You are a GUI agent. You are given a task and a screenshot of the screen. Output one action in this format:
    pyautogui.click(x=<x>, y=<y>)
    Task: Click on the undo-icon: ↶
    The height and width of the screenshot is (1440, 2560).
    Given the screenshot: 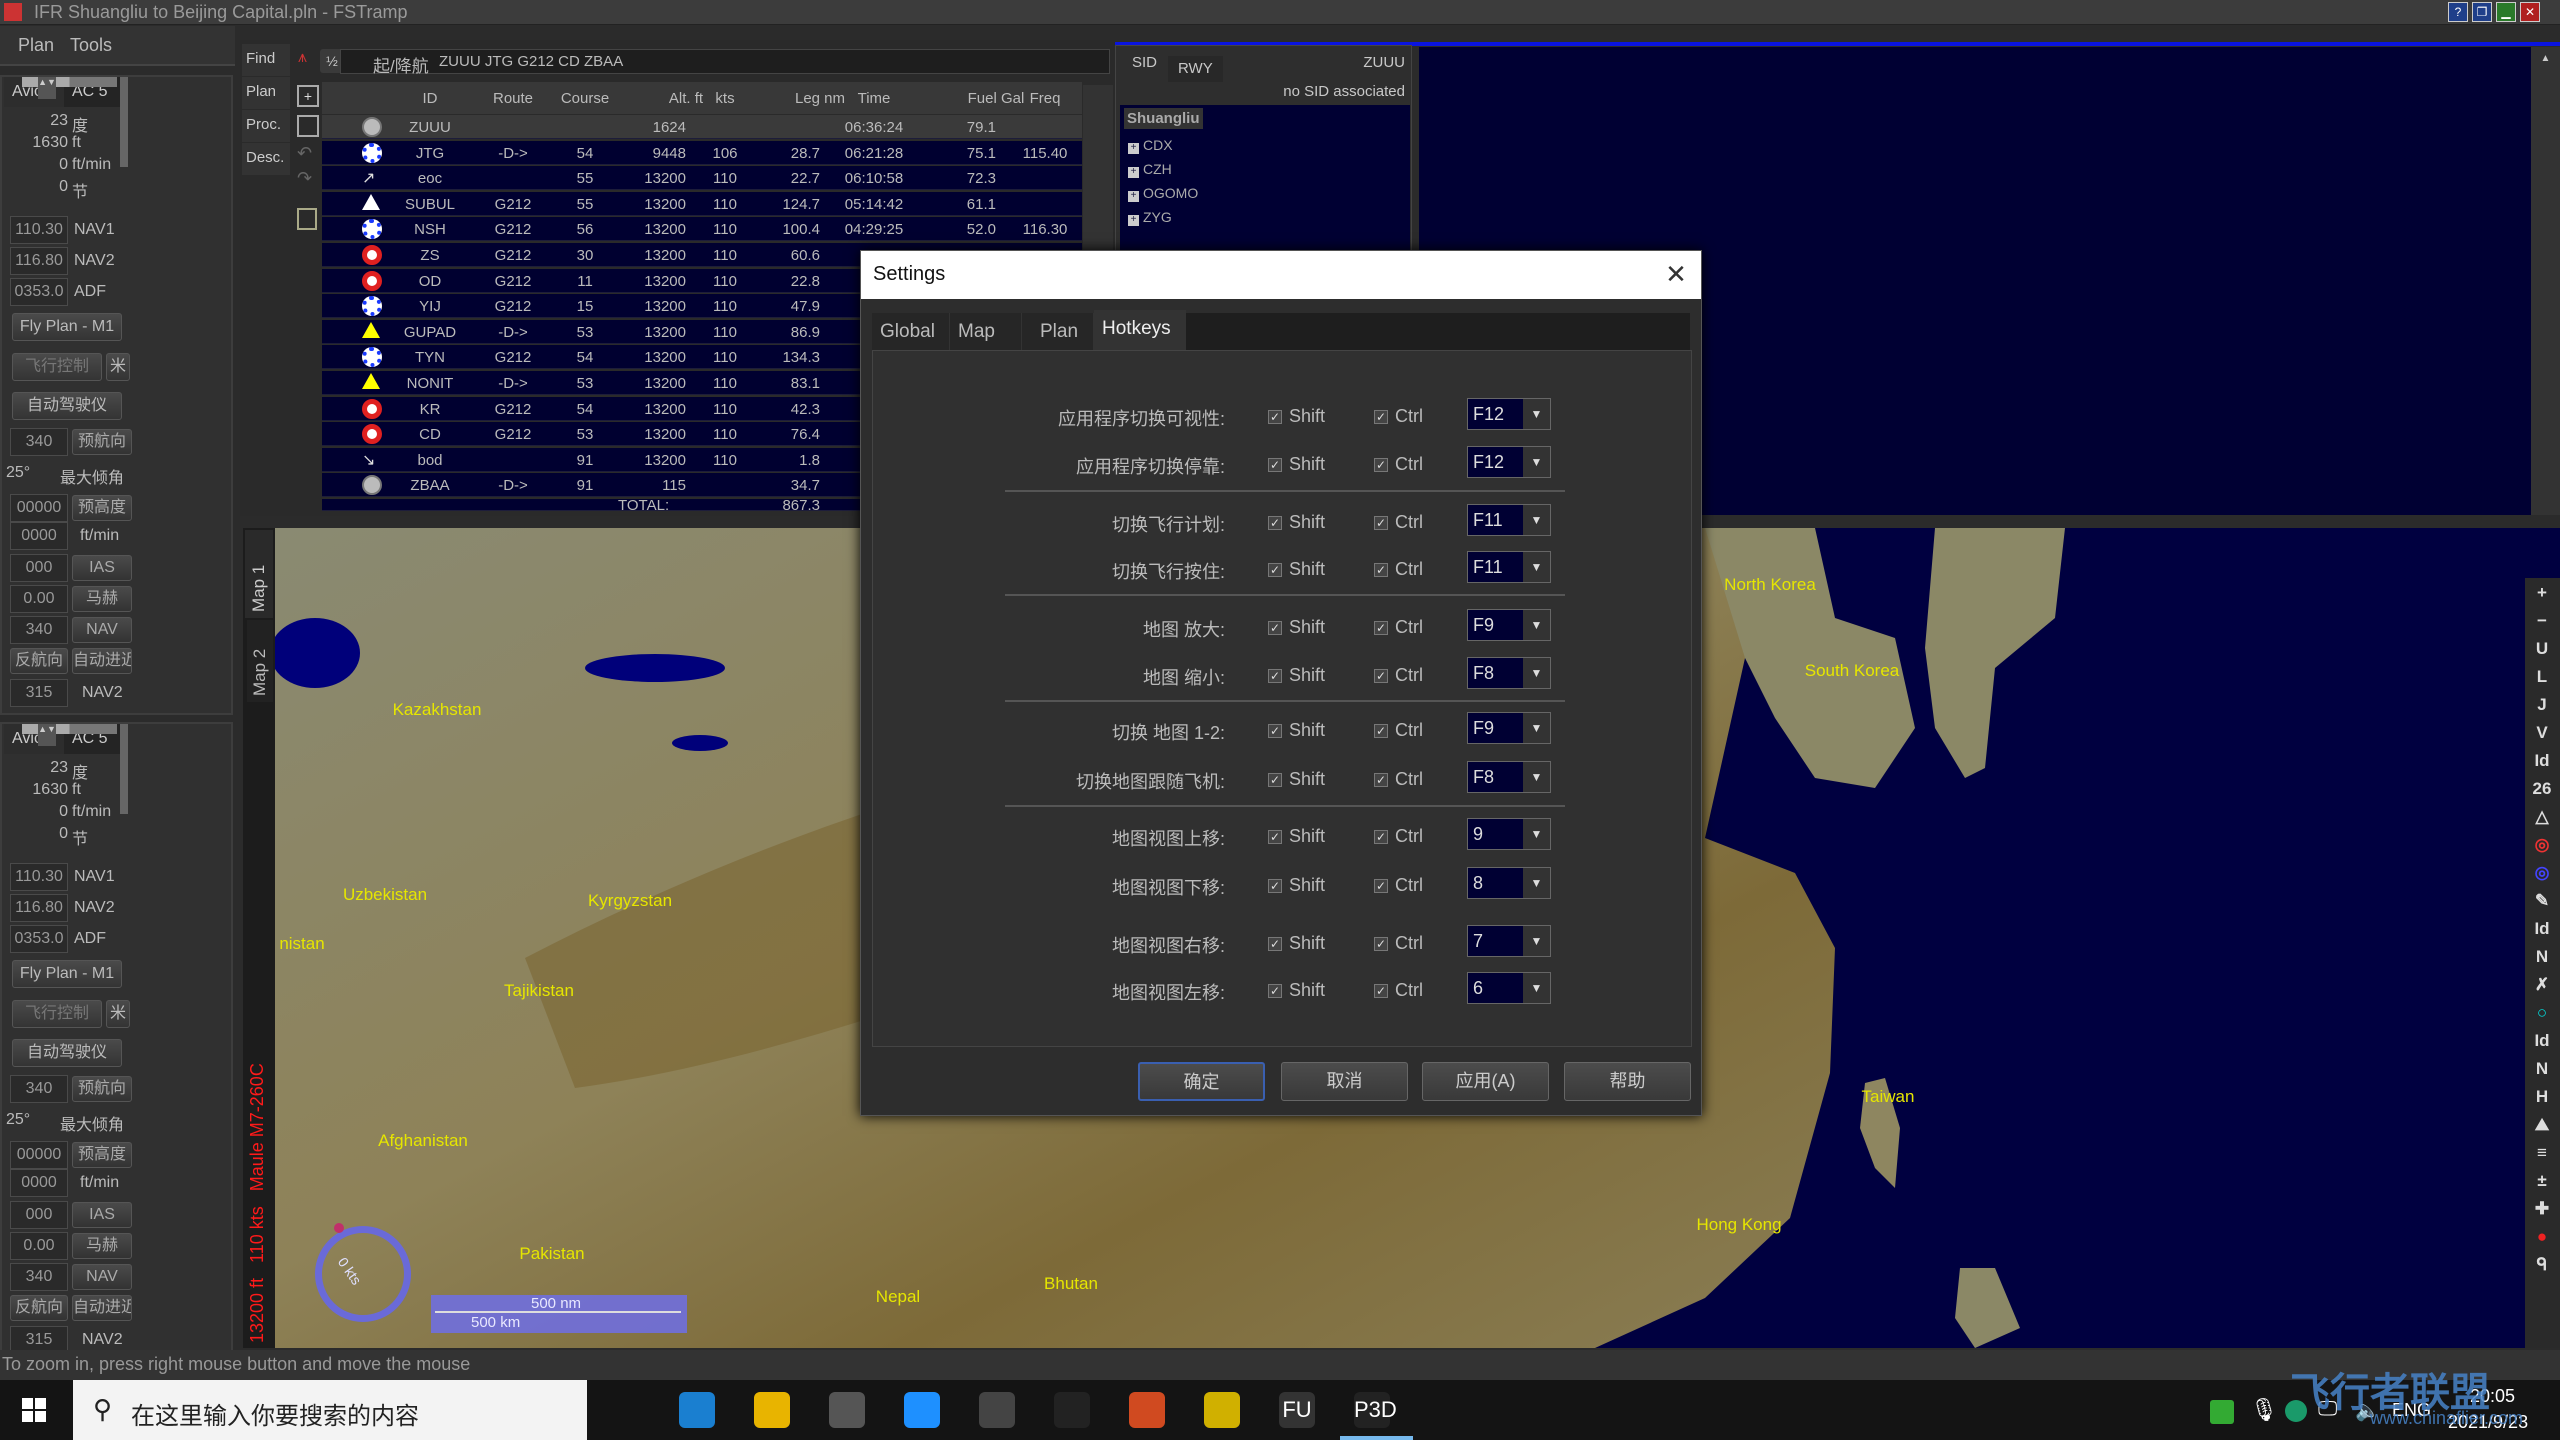 What is the action you would take?
    pyautogui.click(x=304, y=153)
    